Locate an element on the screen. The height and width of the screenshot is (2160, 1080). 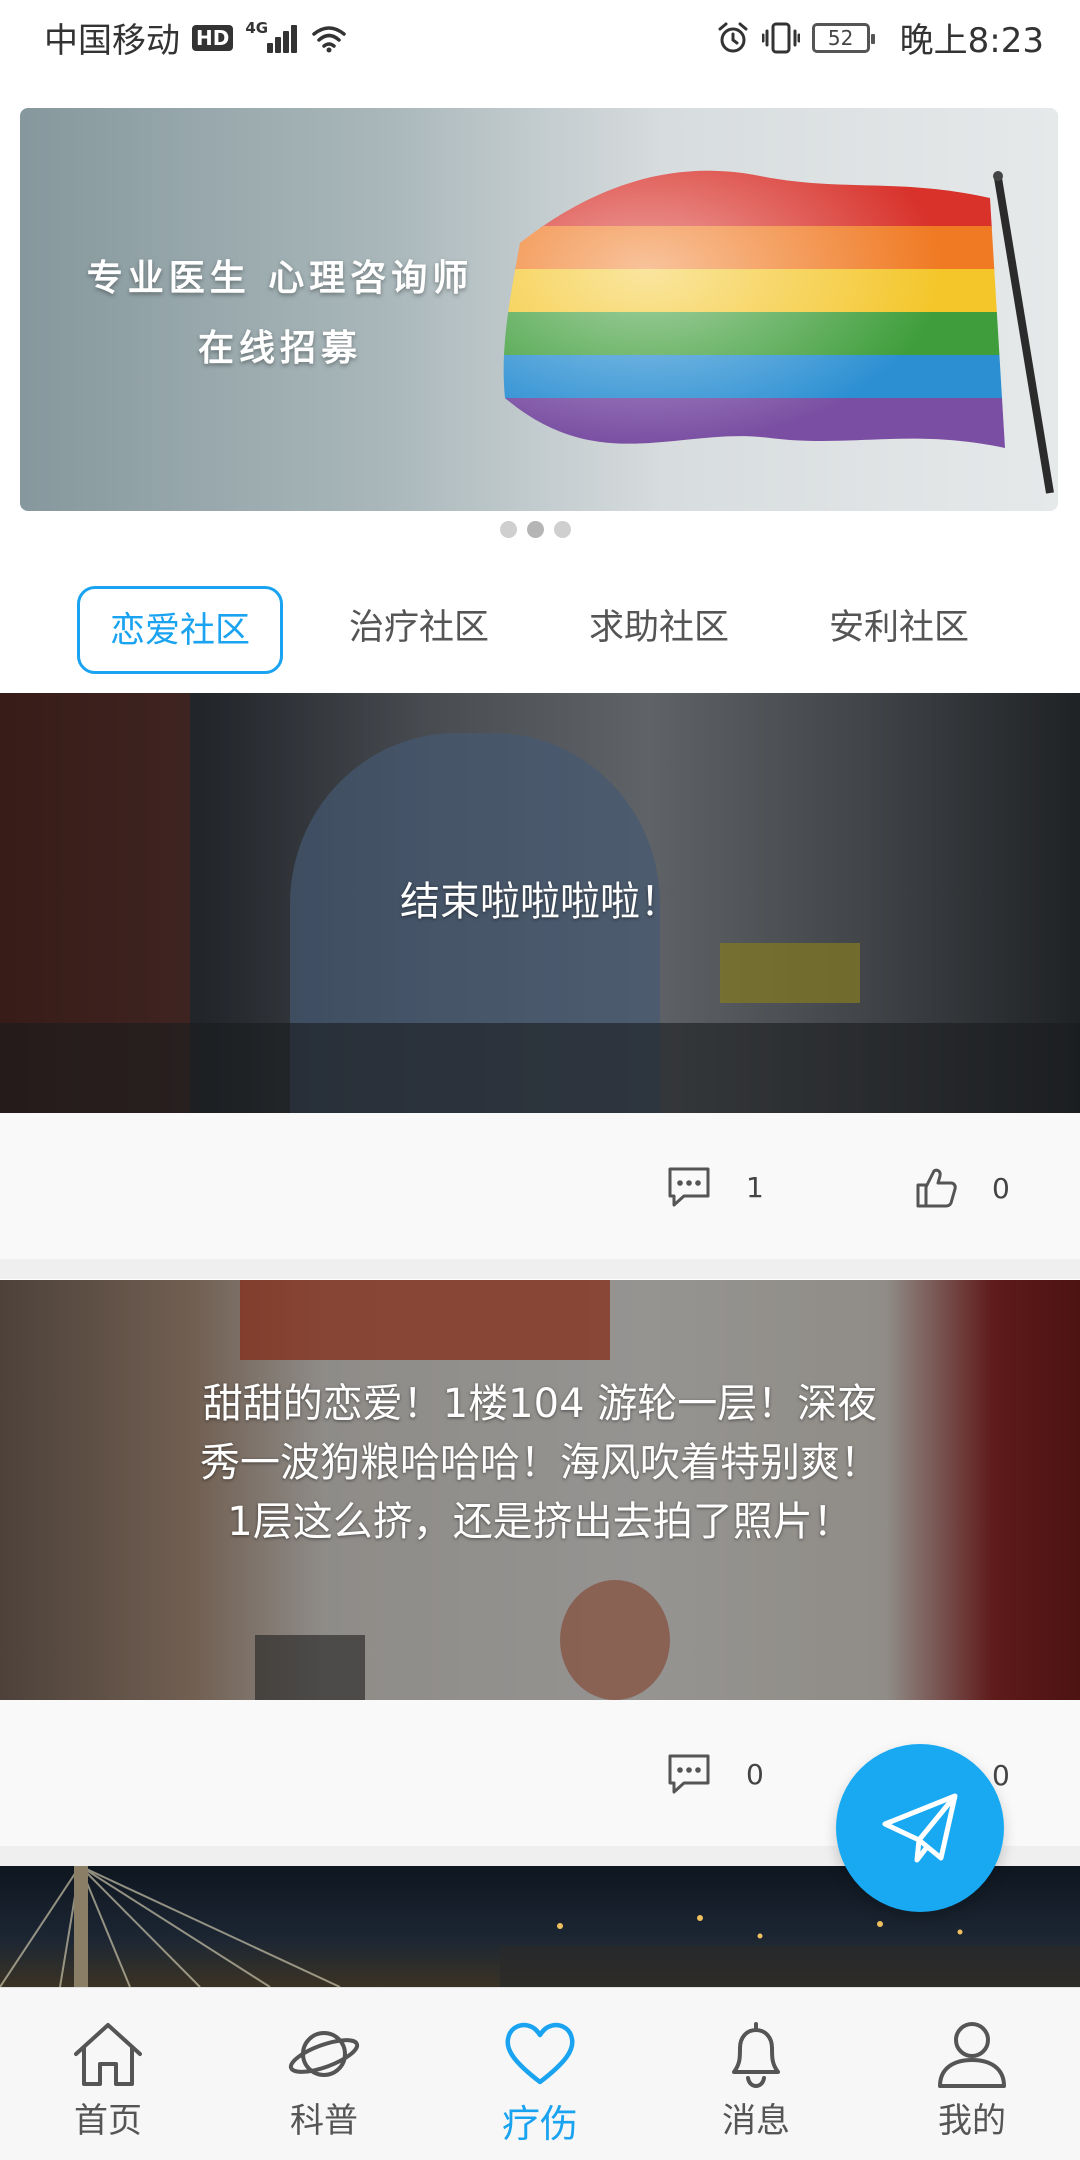
nav-messages: 消息 is located at coordinates (756, 2074).